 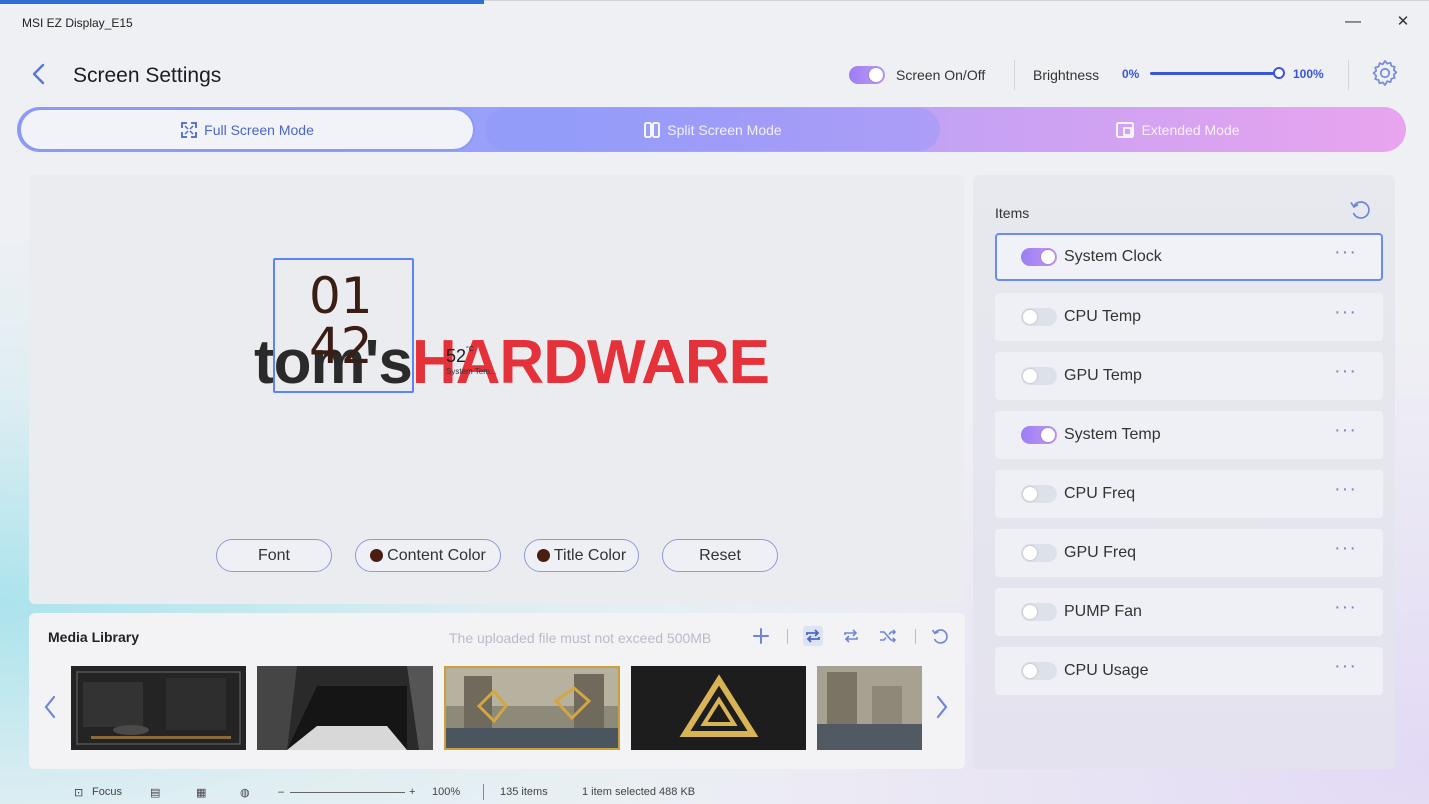 I want to click on add-icon, so click(x=761, y=636).